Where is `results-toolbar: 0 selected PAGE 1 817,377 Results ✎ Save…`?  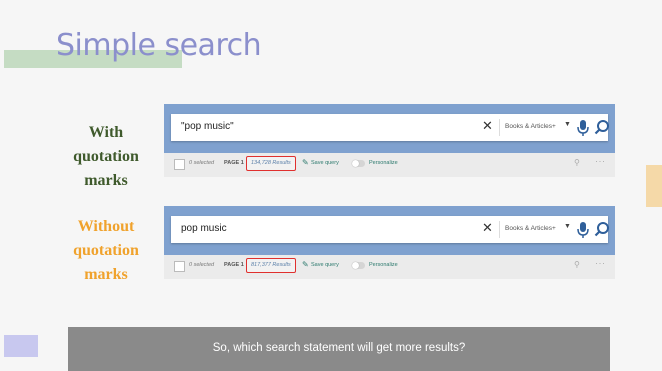
results-toolbar: 0 selected PAGE 1 817,377 Results ✎ Save… is located at coordinates (389, 267).